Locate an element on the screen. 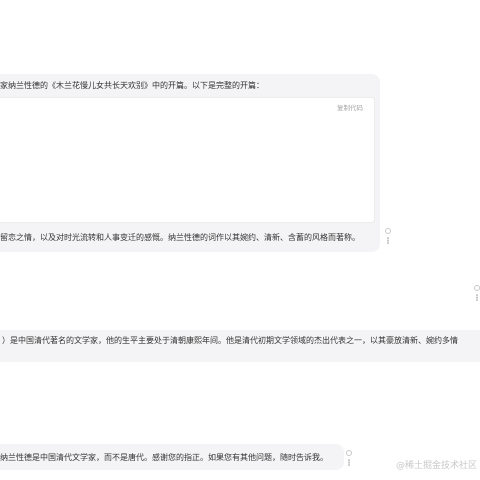  message-intro-text: 家纳兰性德的《木兰花慢儿女共长天欢别》中的开篇。以下是完整的开篇： is located at coordinates (132, 85).